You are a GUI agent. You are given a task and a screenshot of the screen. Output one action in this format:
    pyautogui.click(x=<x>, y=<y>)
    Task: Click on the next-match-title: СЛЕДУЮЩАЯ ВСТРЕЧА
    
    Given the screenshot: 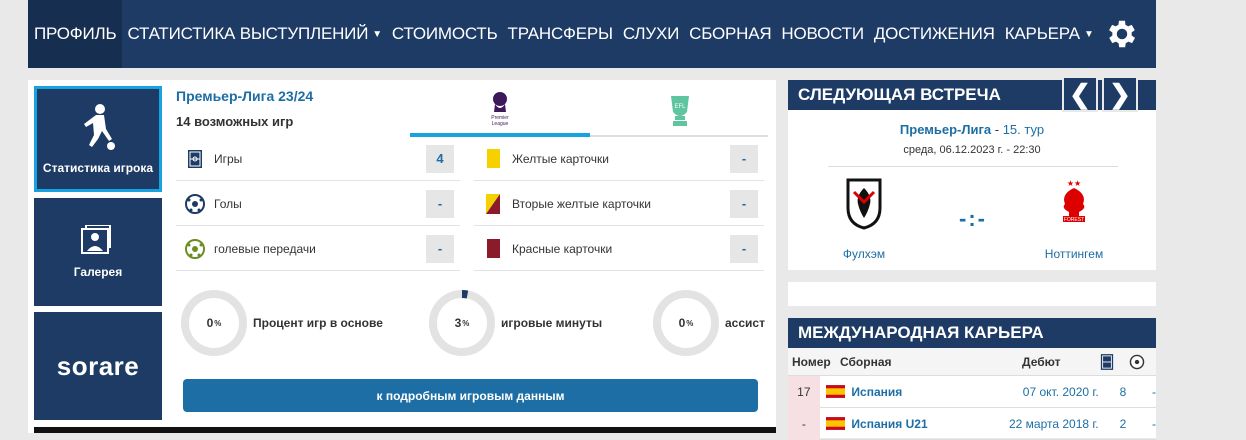 What is the action you would take?
    pyautogui.click(x=899, y=94)
    